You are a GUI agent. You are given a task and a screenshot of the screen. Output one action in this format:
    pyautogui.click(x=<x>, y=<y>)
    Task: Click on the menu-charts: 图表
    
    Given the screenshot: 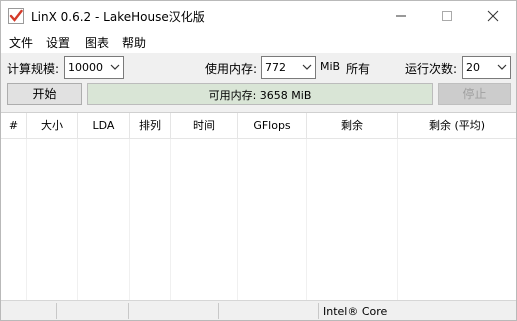 What is the action you would take?
    pyautogui.click(x=97, y=42)
    